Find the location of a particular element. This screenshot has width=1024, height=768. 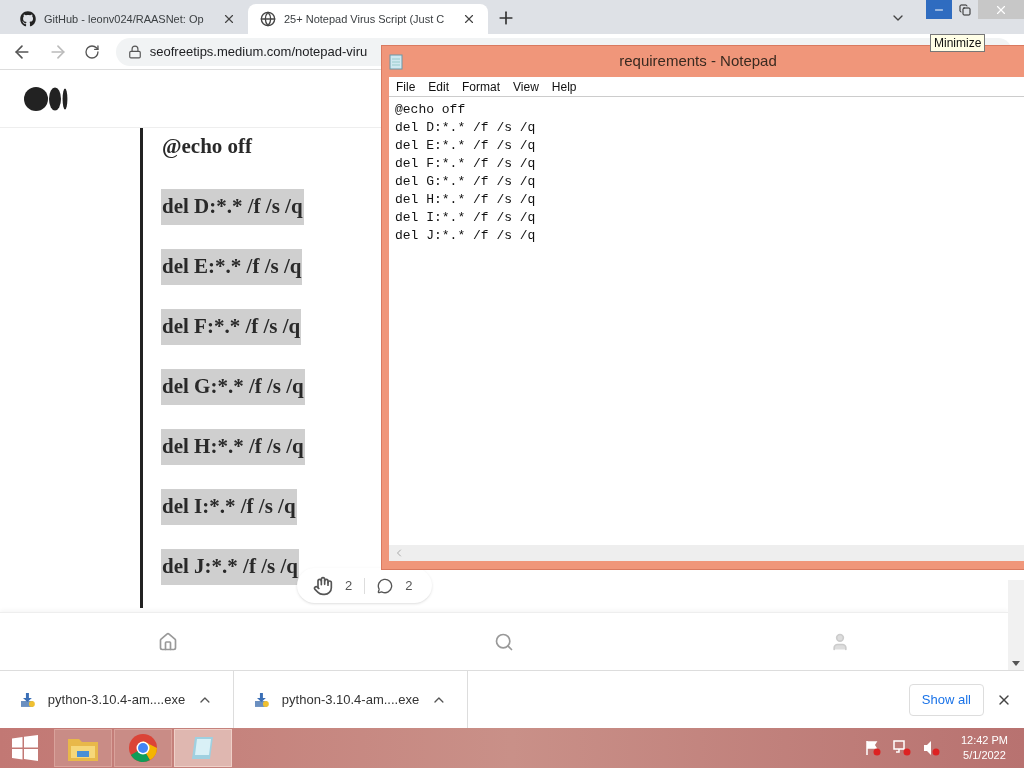

window-title: requirements - Notepad is located at coordinates (698, 61).